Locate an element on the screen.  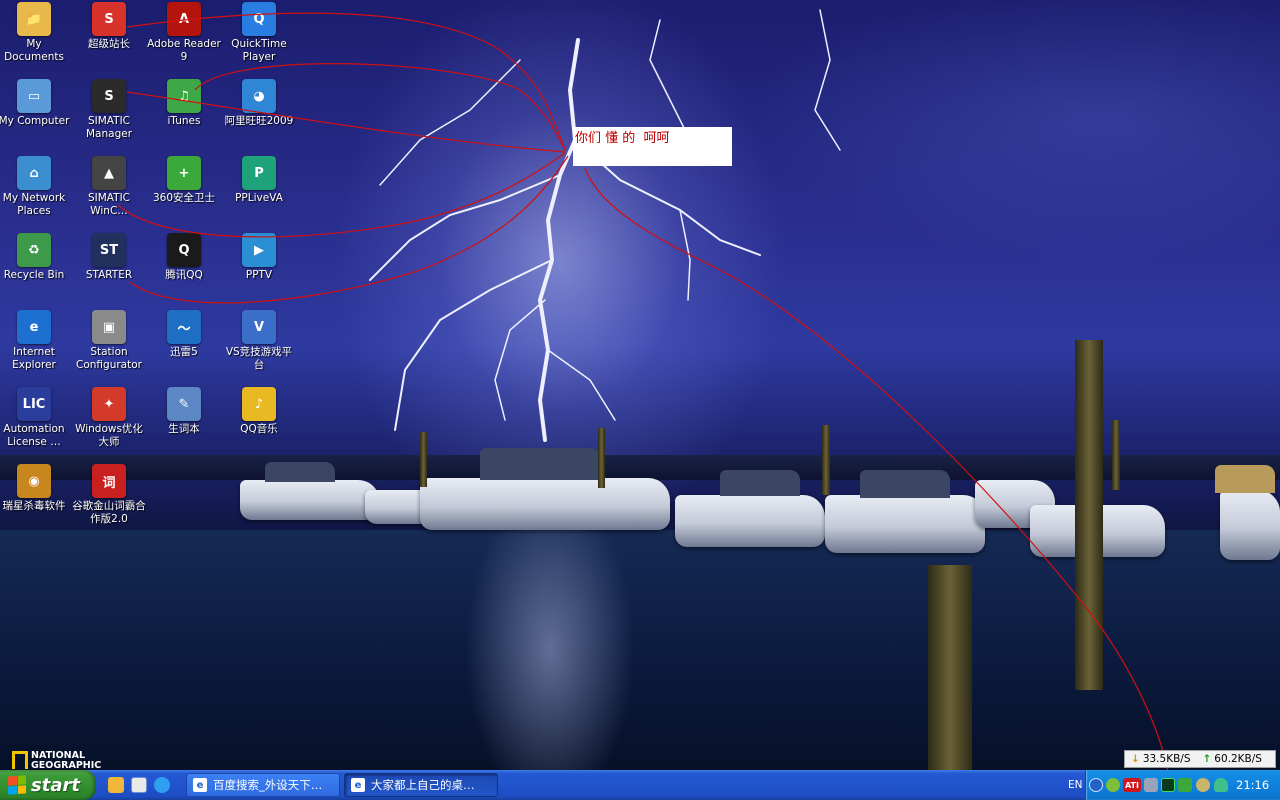
desktop-icon: Q 腾讯QQ is located at coordinates (184, 257).